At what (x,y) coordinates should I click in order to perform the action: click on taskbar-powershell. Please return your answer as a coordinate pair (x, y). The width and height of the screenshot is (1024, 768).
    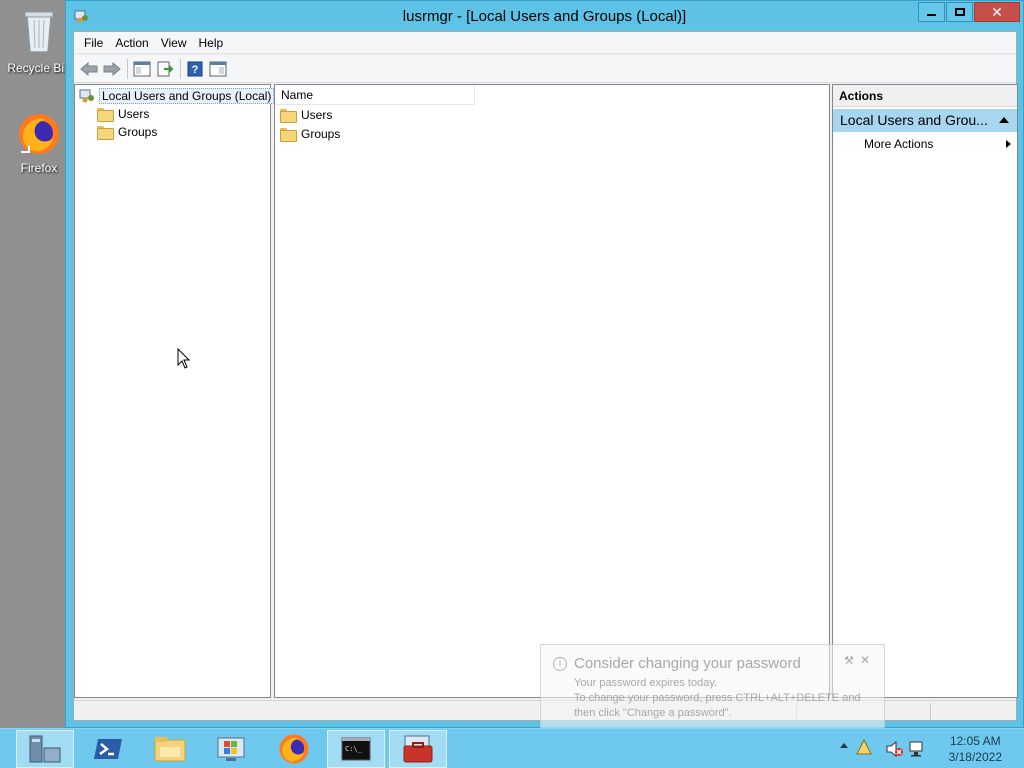
    Looking at the image, I should click on (108, 749).